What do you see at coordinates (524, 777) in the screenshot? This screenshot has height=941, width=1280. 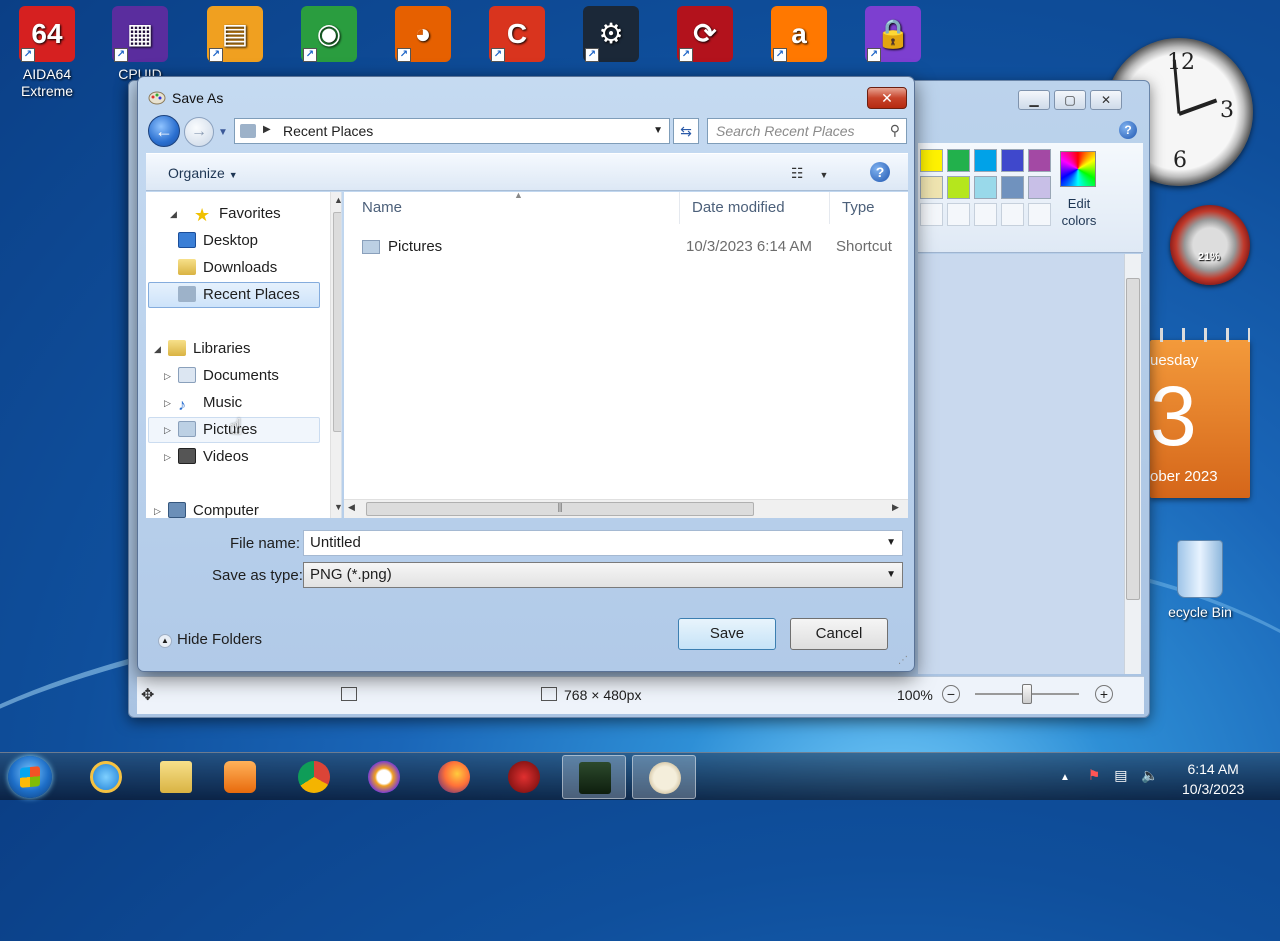 I see `taskbar-driverbooster` at bounding box center [524, 777].